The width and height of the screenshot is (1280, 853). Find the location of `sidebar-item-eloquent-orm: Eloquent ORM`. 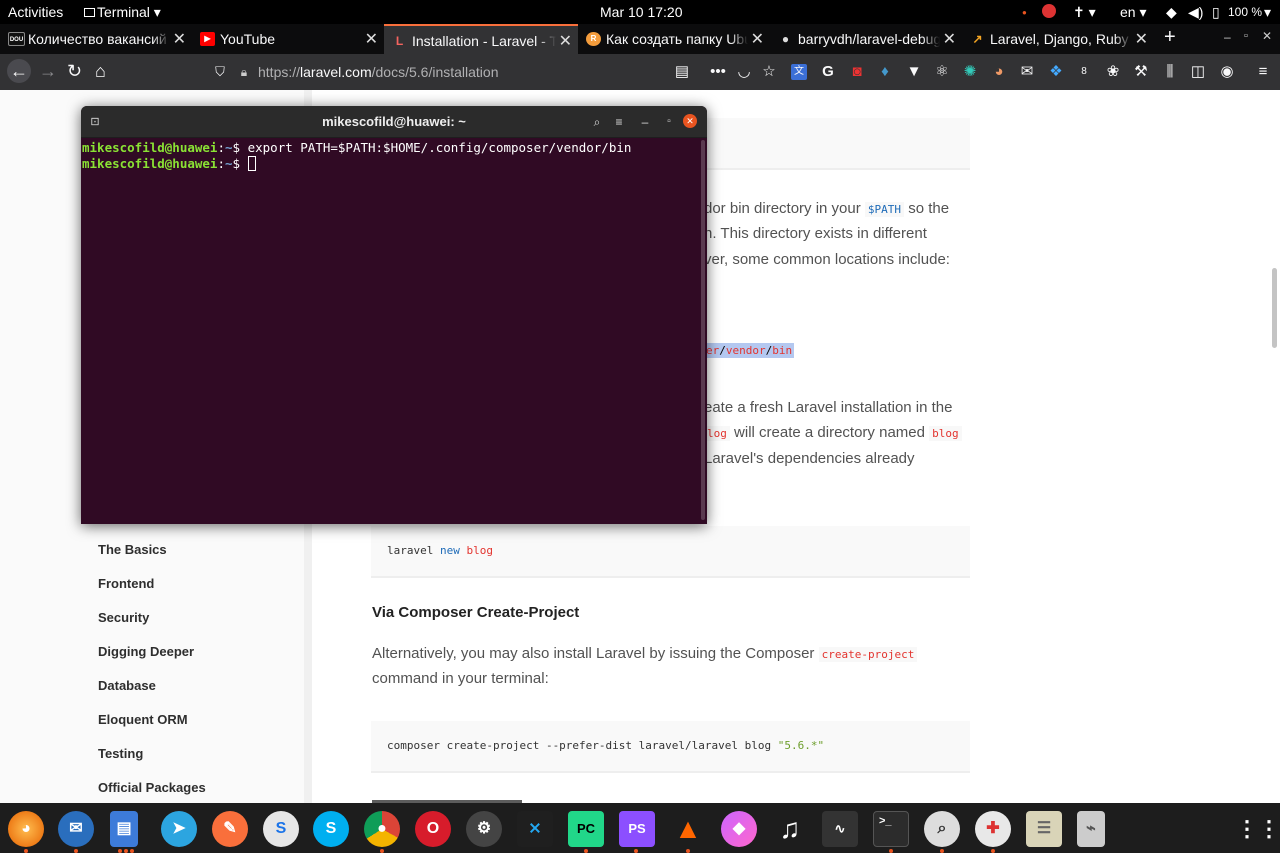

sidebar-item-eloquent-orm: Eloquent ORM is located at coordinates (143, 719).